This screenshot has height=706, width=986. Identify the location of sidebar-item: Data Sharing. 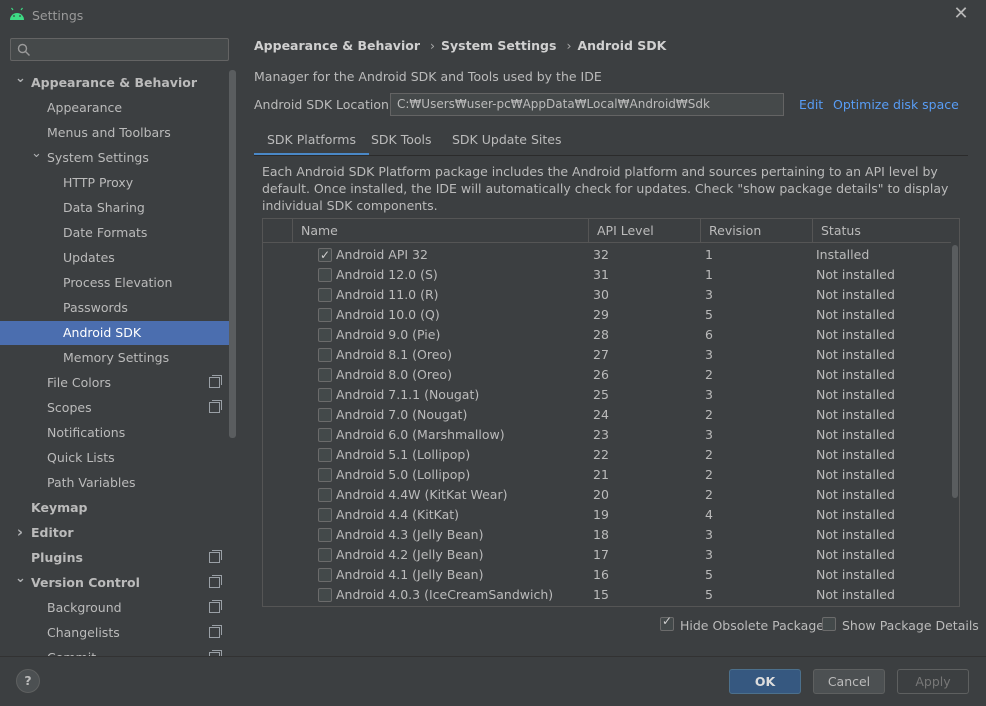
(118, 208).